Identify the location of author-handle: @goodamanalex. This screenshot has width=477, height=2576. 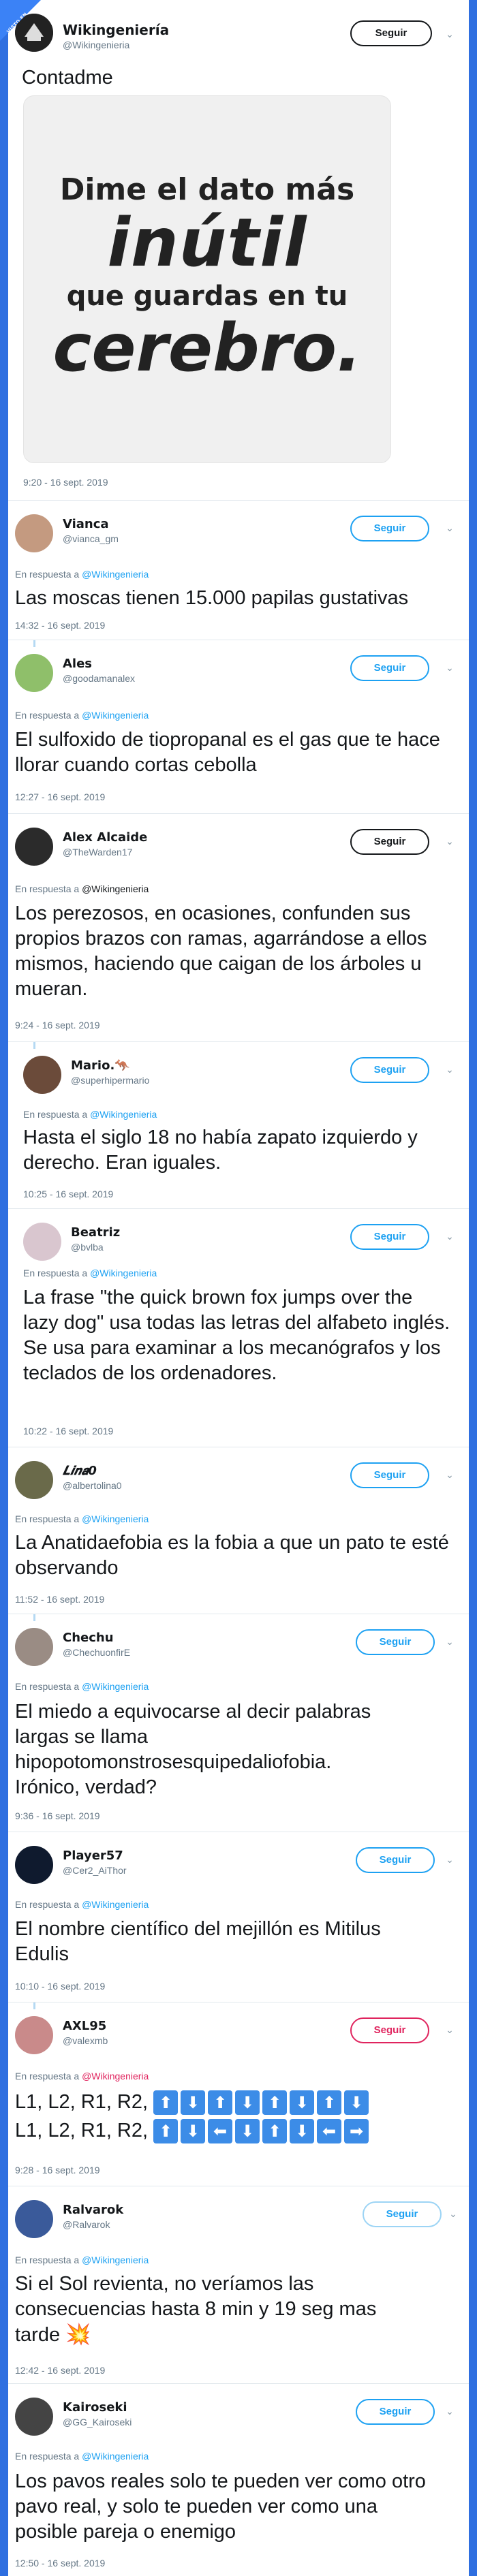
(99, 678).